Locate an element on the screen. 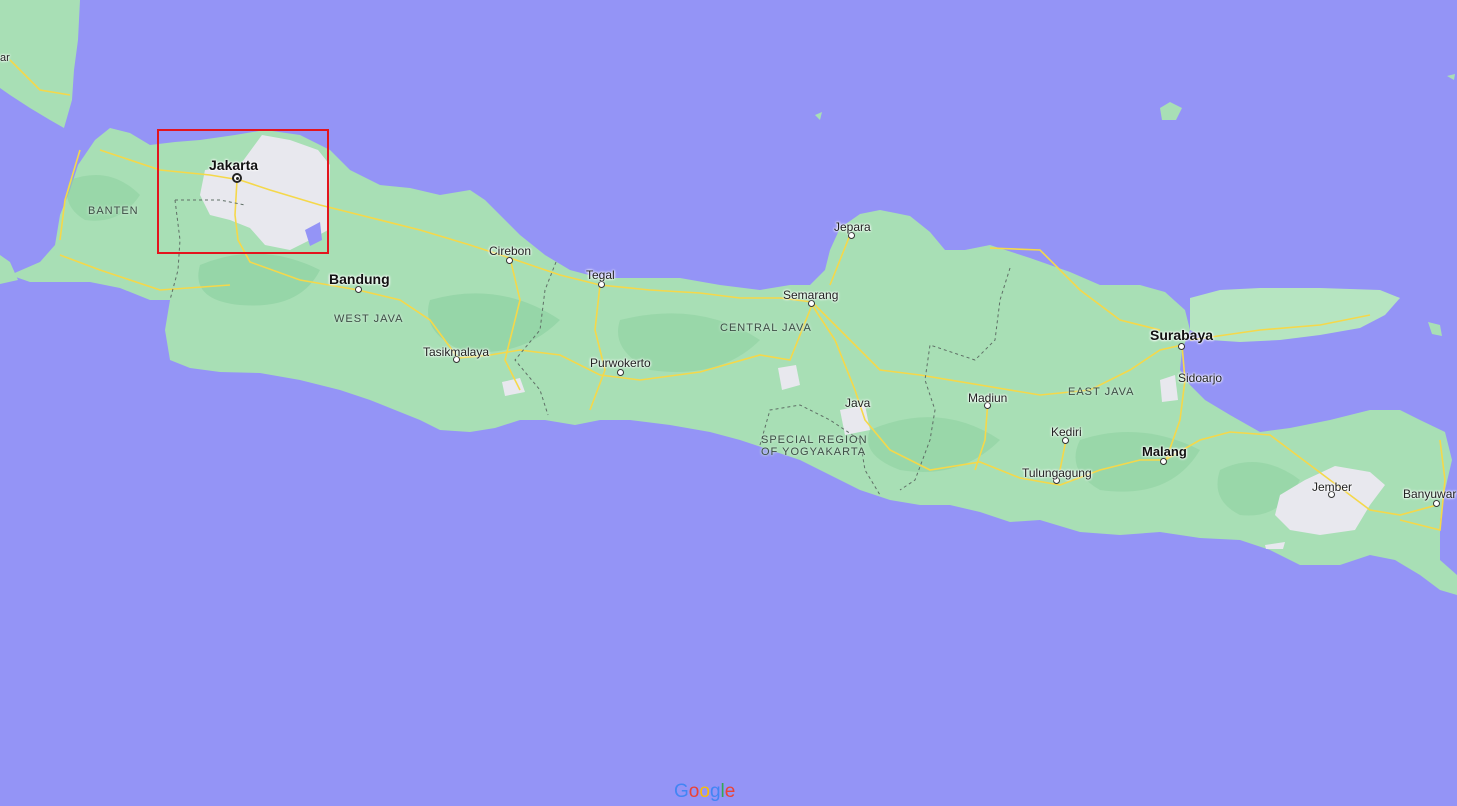 This screenshot has width=1457, height=806. city-label-madiun: Madiun is located at coordinates (987, 398).